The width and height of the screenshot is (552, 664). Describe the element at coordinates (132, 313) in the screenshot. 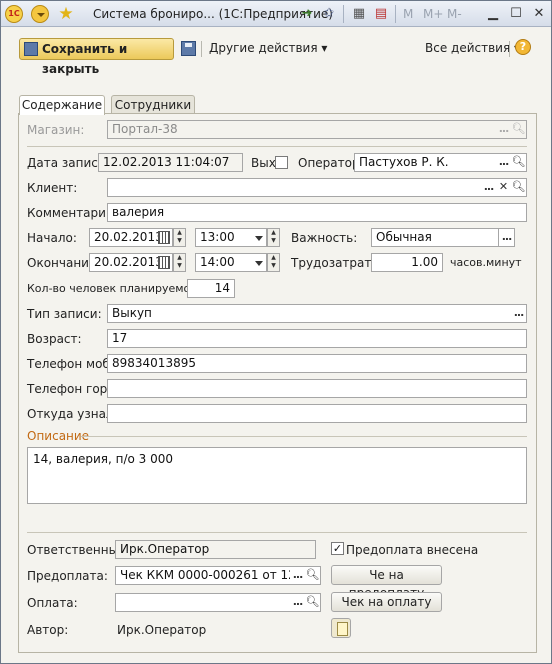

I see `record-type-value: Выкуп` at that location.